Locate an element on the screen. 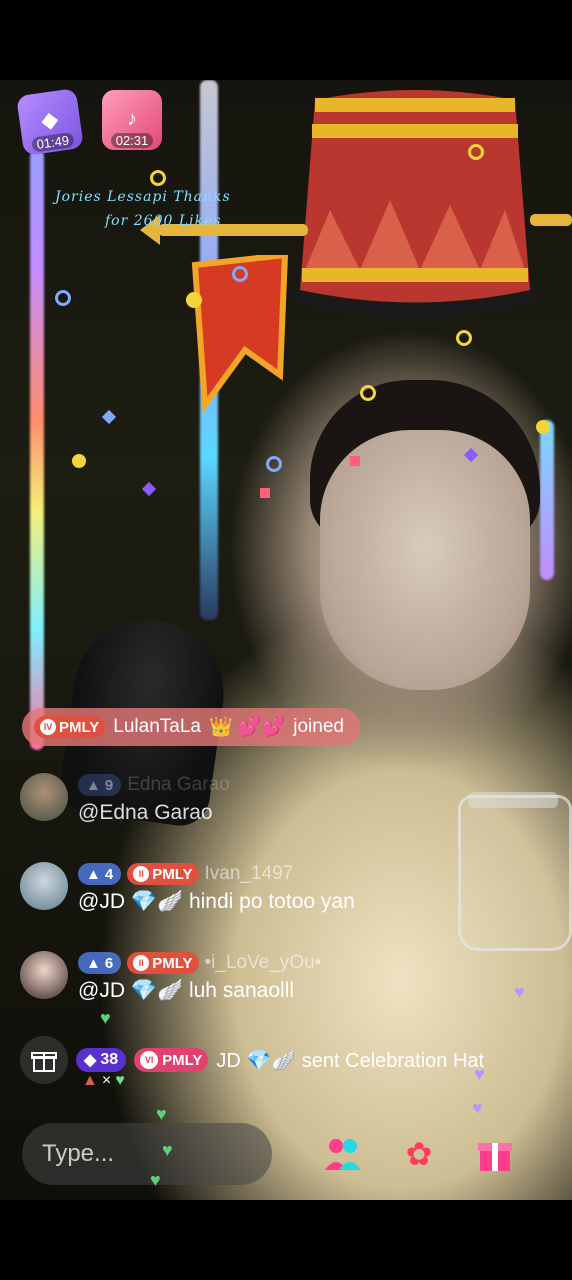 The width and height of the screenshot is (572, 1280). stage-light-right is located at coordinates (547, 500).